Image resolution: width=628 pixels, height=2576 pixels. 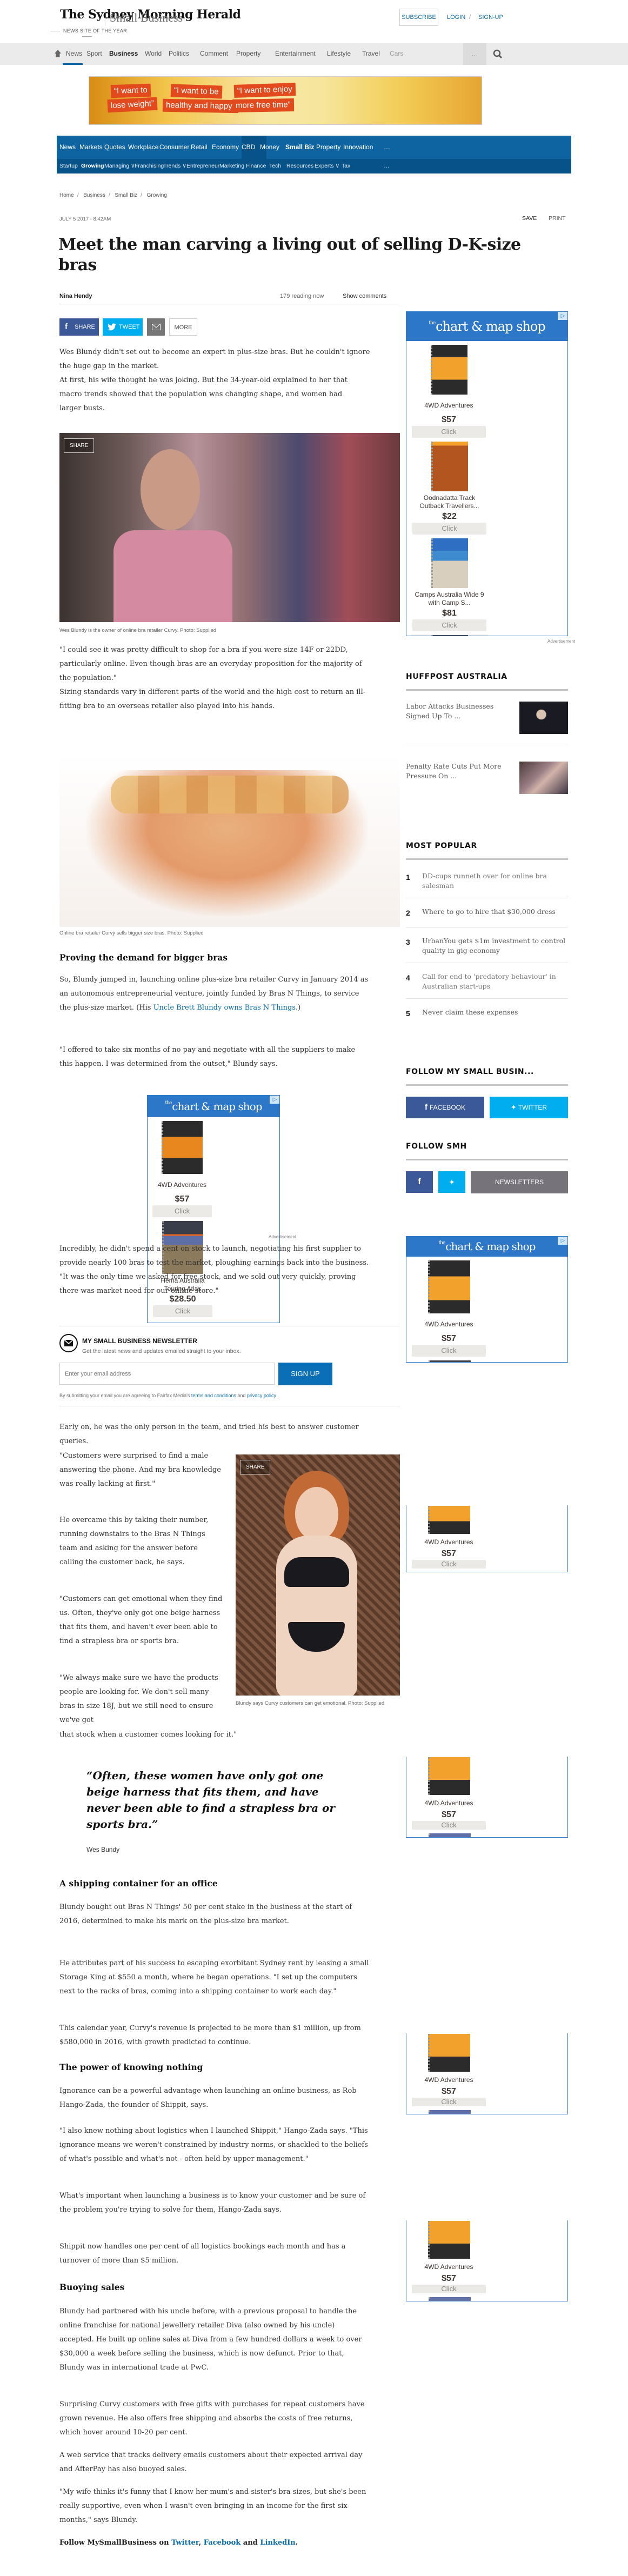 What do you see at coordinates (328, 147) in the screenshot?
I see `section-nav-property: Property` at bounding box center [328, 147].